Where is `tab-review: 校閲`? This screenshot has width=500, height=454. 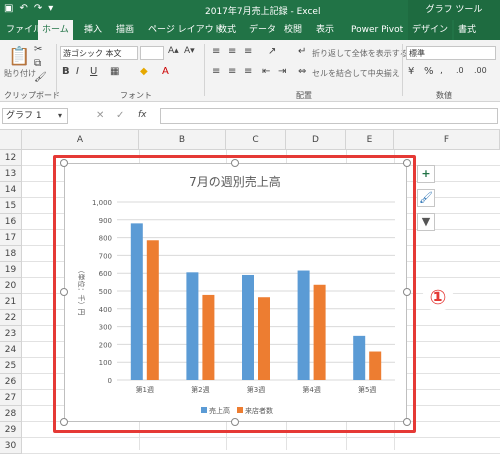 tab-review: 校閲 is located at coordinates (293, 30).